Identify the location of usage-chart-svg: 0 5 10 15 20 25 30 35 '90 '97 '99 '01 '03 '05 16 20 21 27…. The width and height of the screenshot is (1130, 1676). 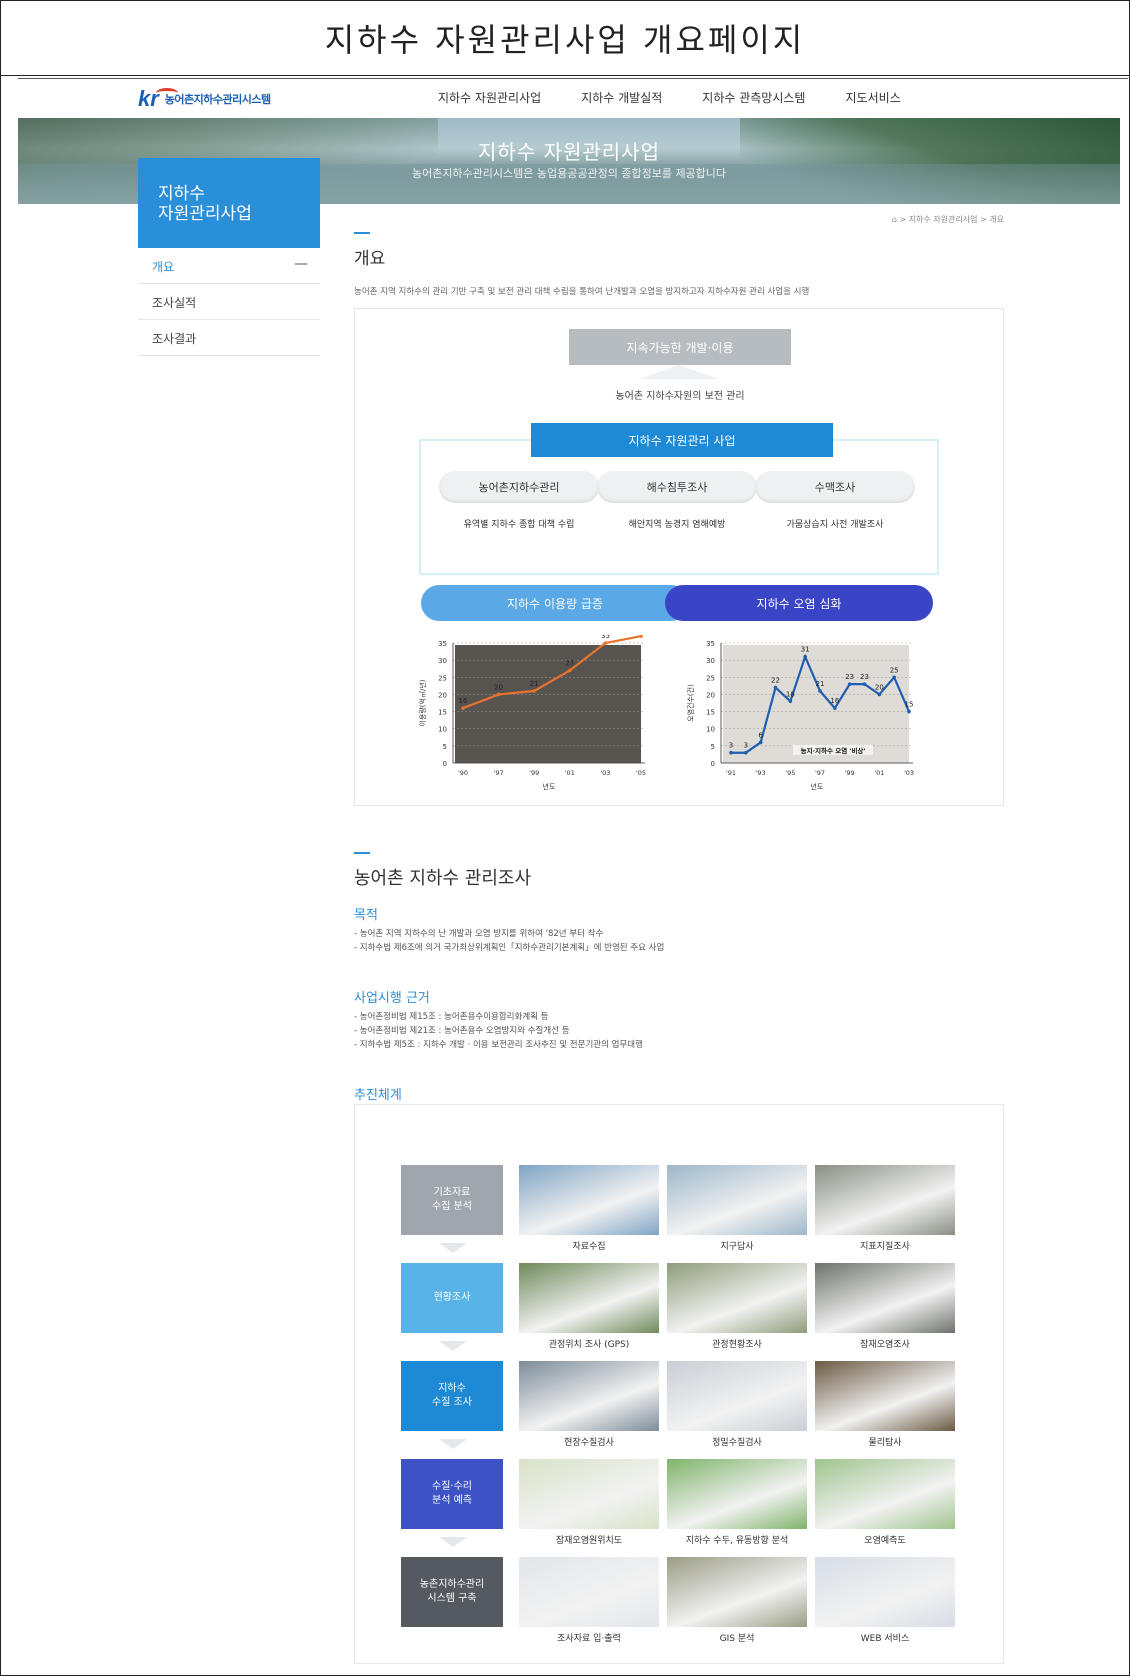
(532, 713).